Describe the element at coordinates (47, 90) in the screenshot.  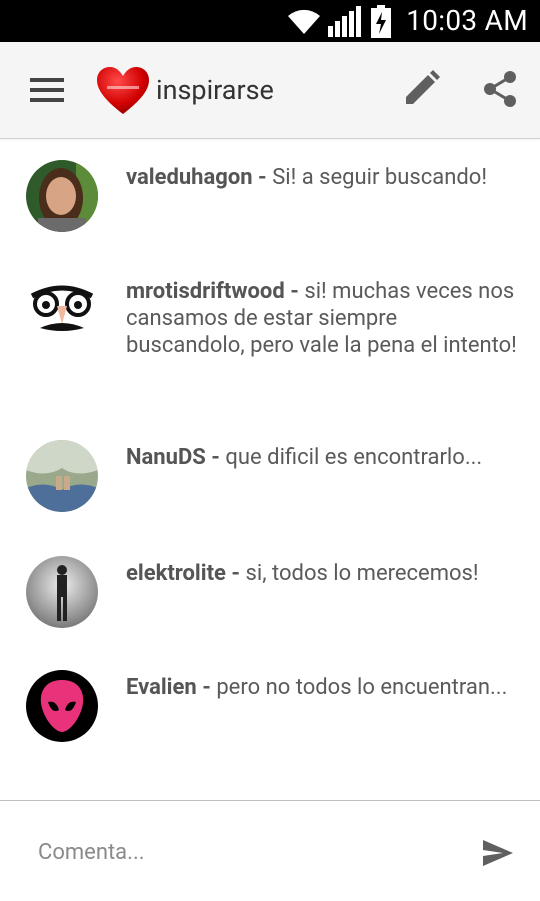
I see `menu-icon` at that location.